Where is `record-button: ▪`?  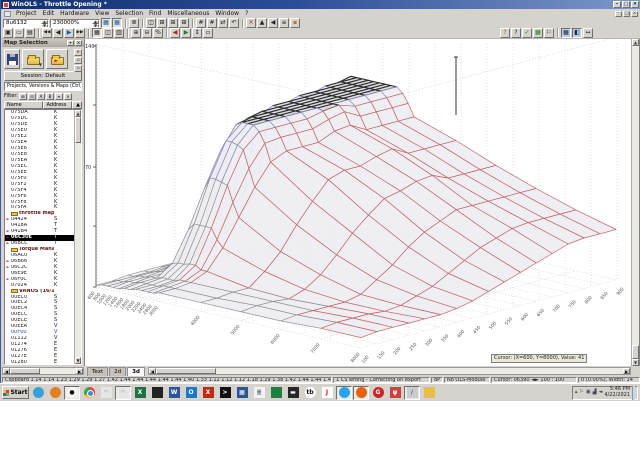
record-button: ▪ is located at coordinates (295, 23).